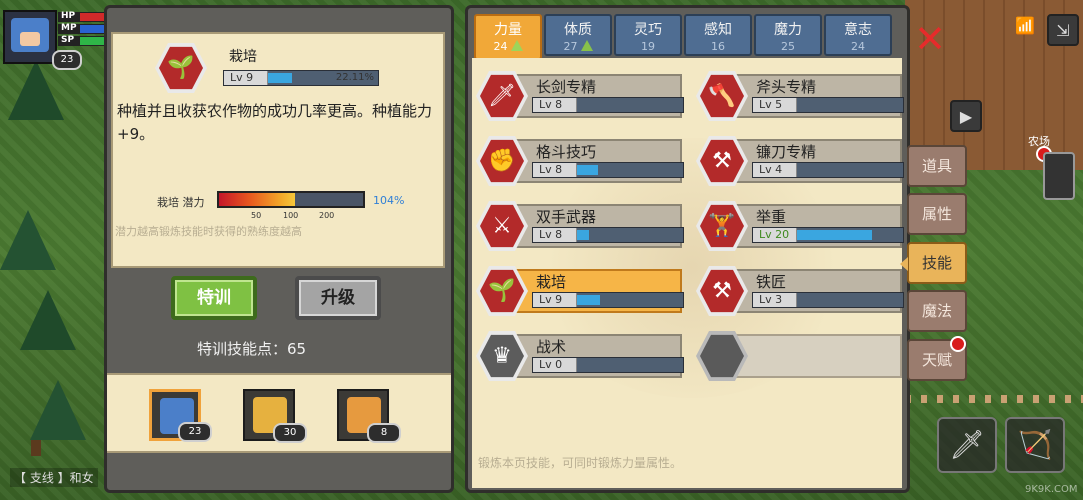 The height and width of the screenshot is (500, 1083). I want to click on member-level-badge: 8, so click(384, 433).